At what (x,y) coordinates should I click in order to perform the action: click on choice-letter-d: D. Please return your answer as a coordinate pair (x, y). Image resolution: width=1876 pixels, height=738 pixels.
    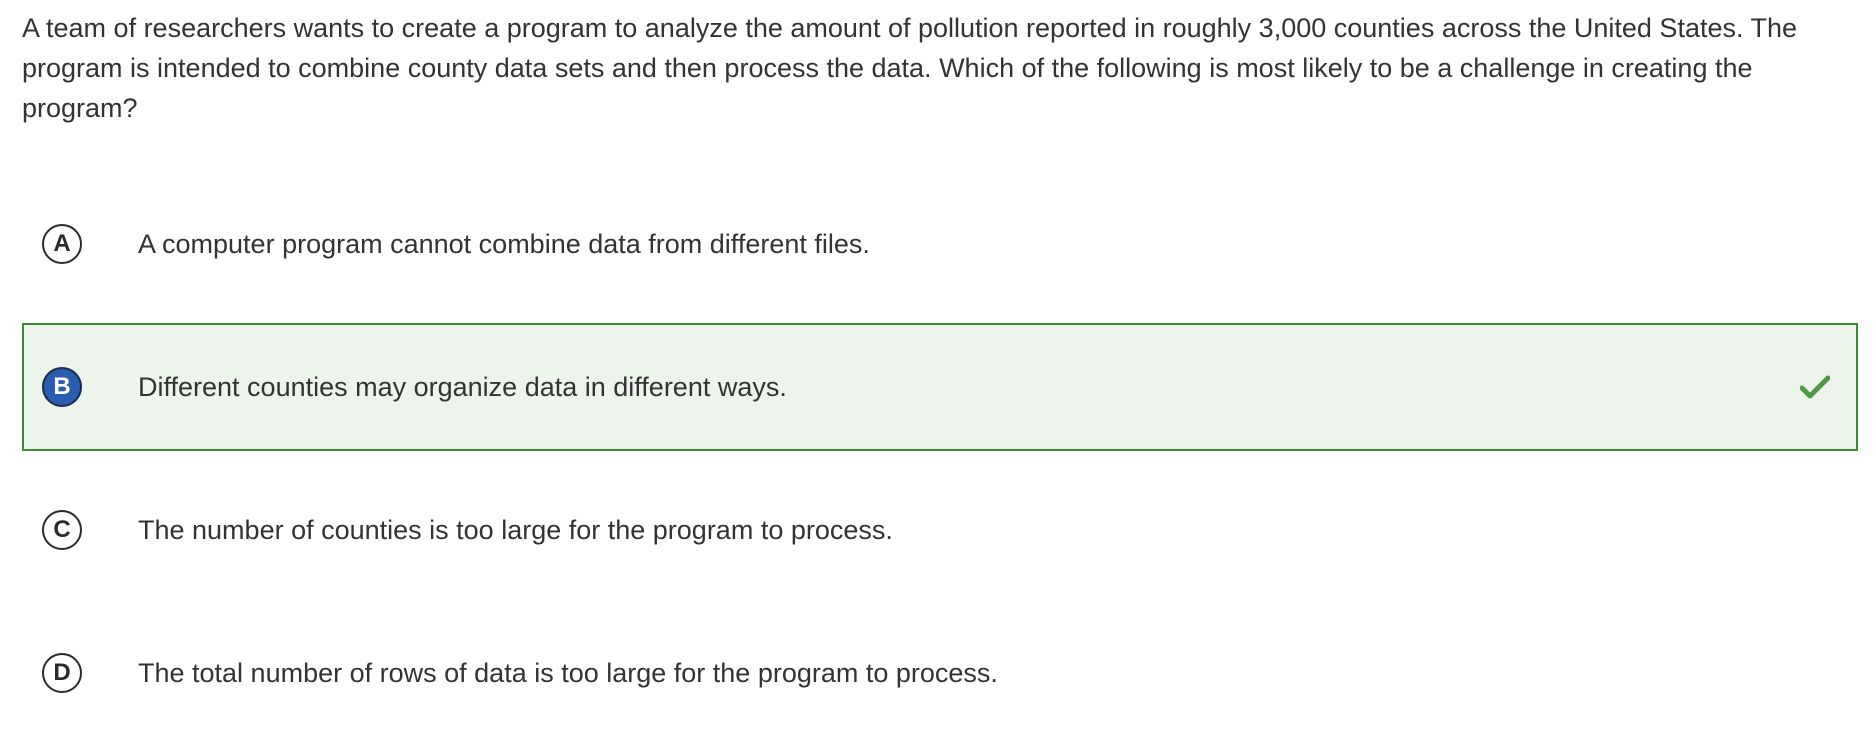
    Looking at the image, I should click on (62, 673).